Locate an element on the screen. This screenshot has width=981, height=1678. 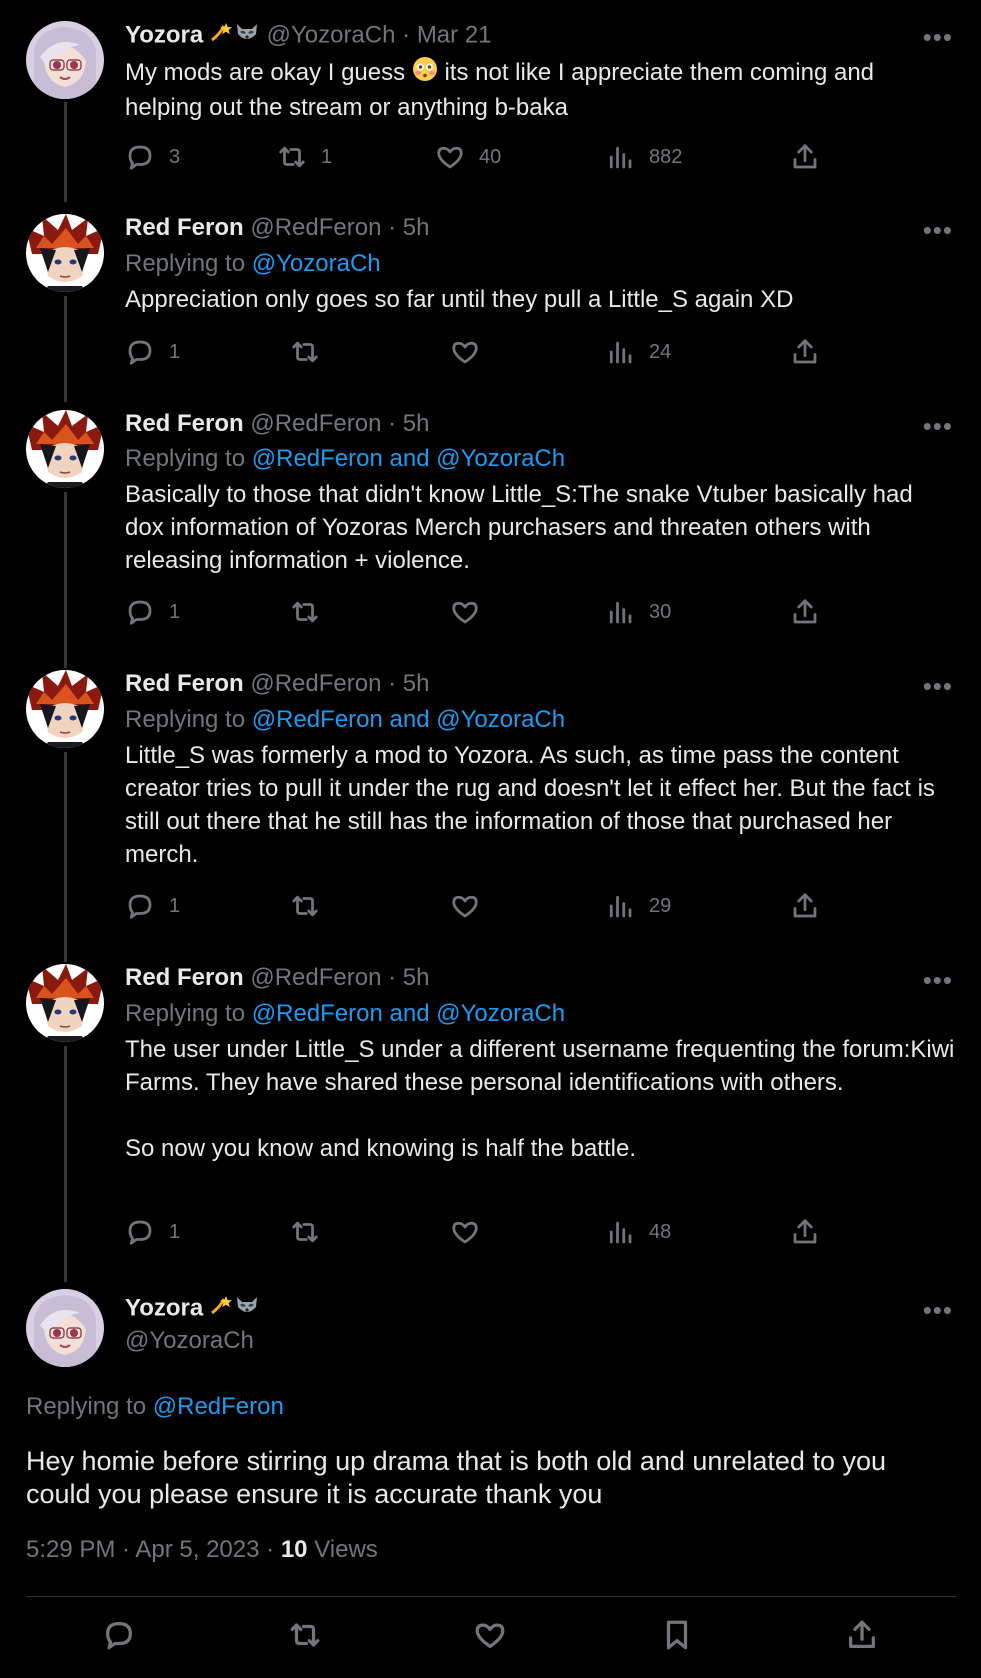
repost-button: 1 is located at coordinates (304, 157).